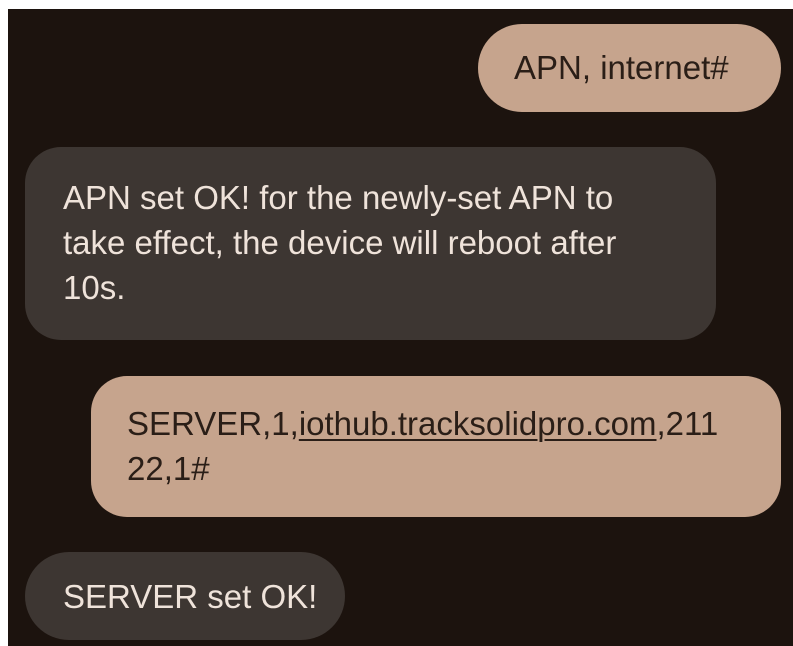 The image size is (793, 646). I want to click on sent-message-apn: APN, internet#, so click(629, 68).